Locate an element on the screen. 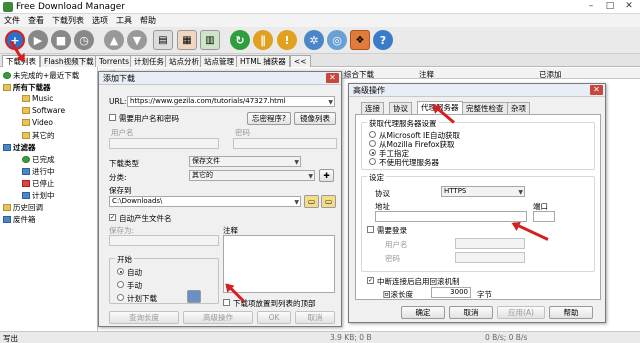 This screenshot has width=640, height=343. mirror-list-button: 镜像列表 is located at coordinates (315, 118).